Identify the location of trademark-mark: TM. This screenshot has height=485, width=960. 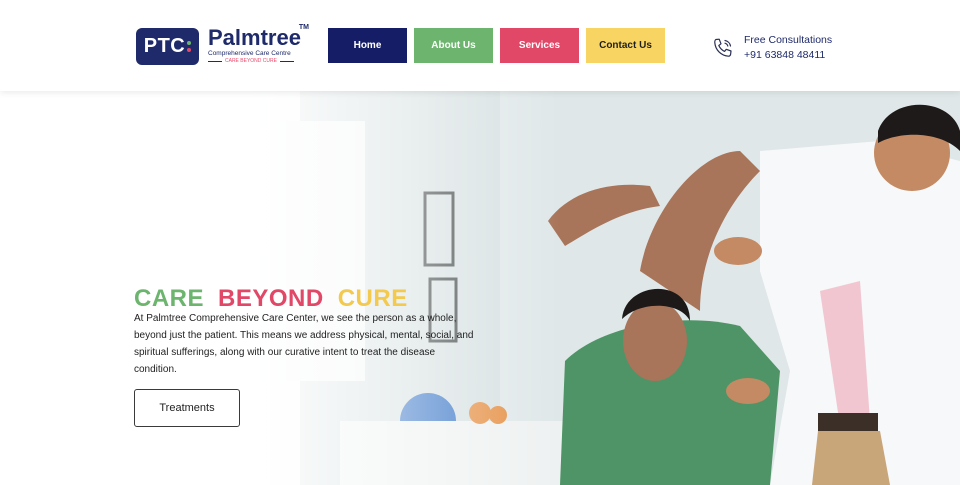
(303, 27).